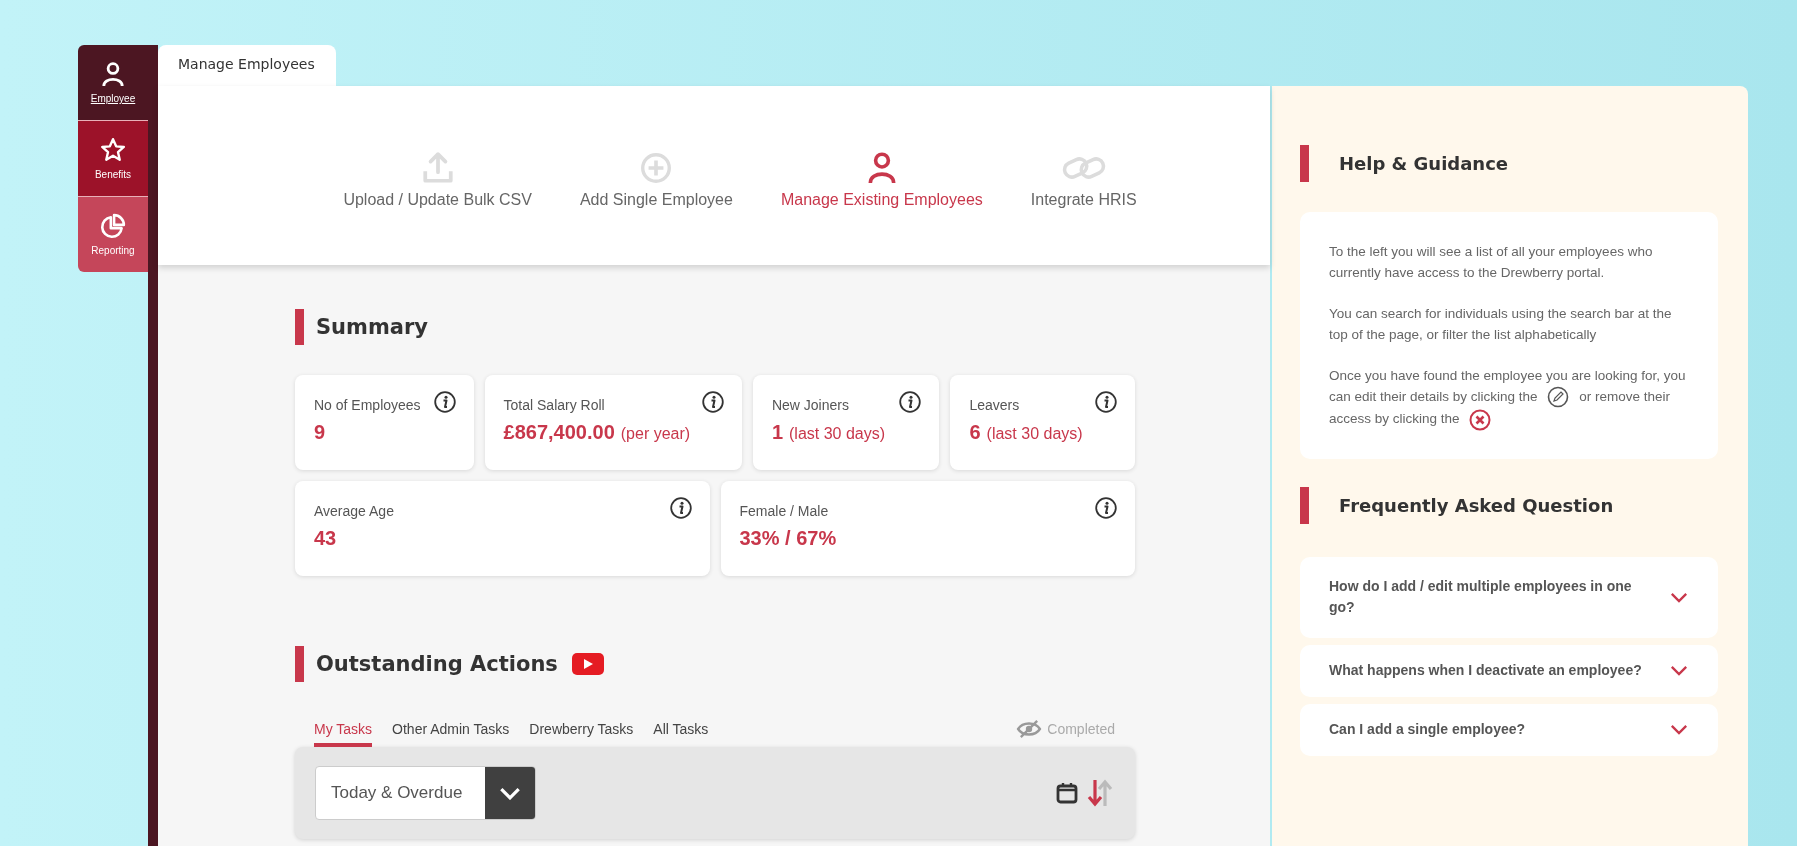  I want to click on stat-label: Average Age, so click(354, 511).